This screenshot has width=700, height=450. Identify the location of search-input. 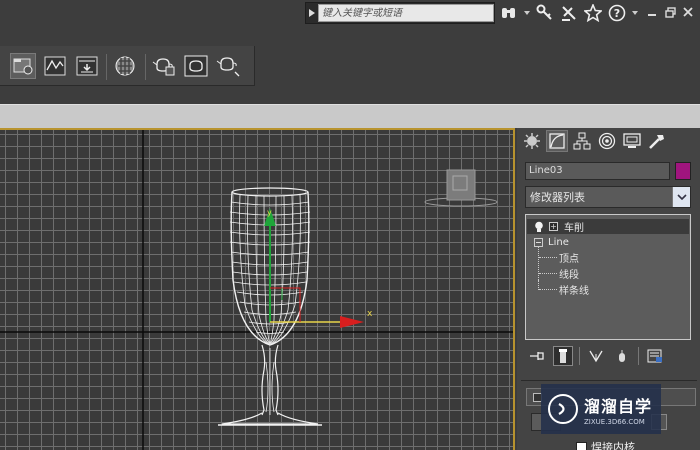
(406, 13).